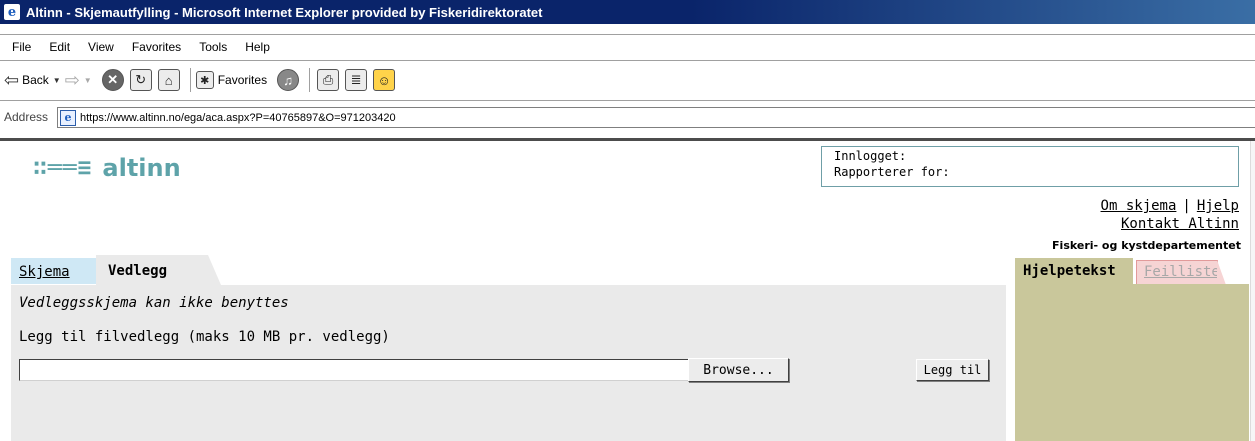  I want to click on reporting-for-label: Rapporterer for:, so click(892, 172).